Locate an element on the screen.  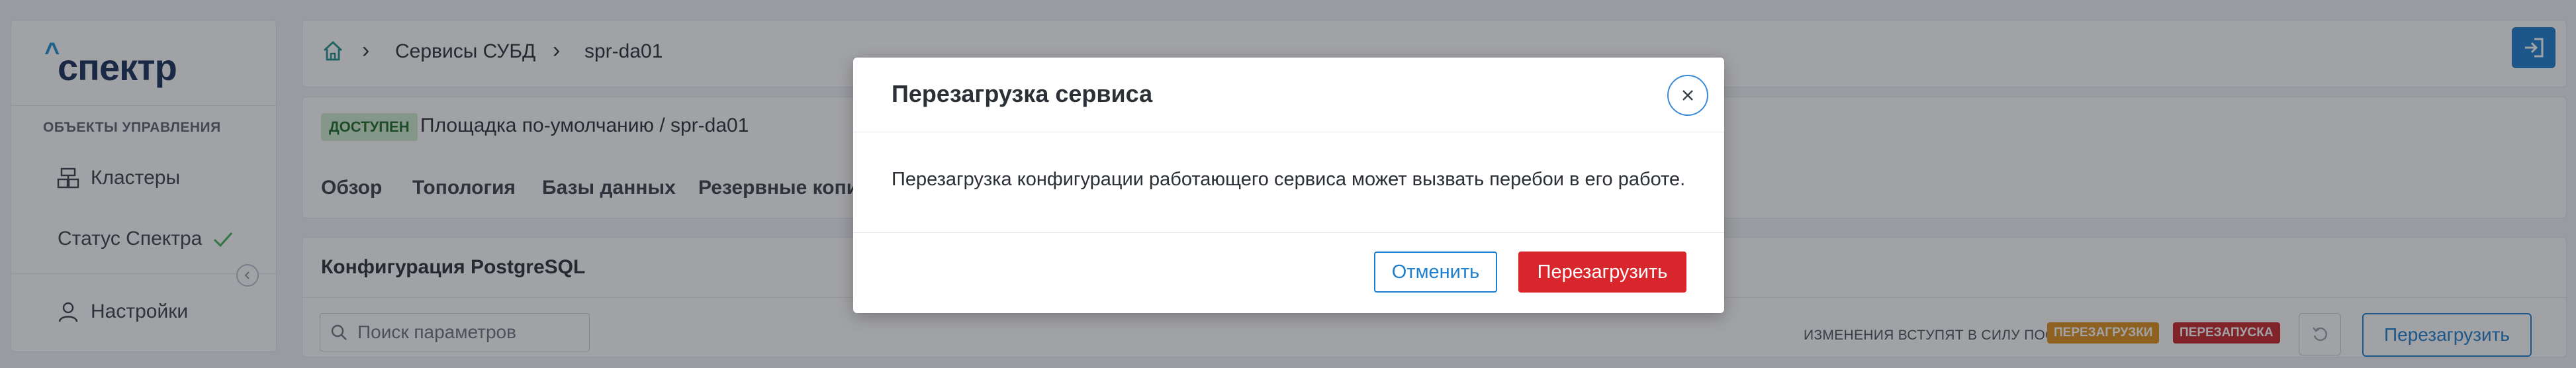
close-button is located at coordinates (1687, 95).